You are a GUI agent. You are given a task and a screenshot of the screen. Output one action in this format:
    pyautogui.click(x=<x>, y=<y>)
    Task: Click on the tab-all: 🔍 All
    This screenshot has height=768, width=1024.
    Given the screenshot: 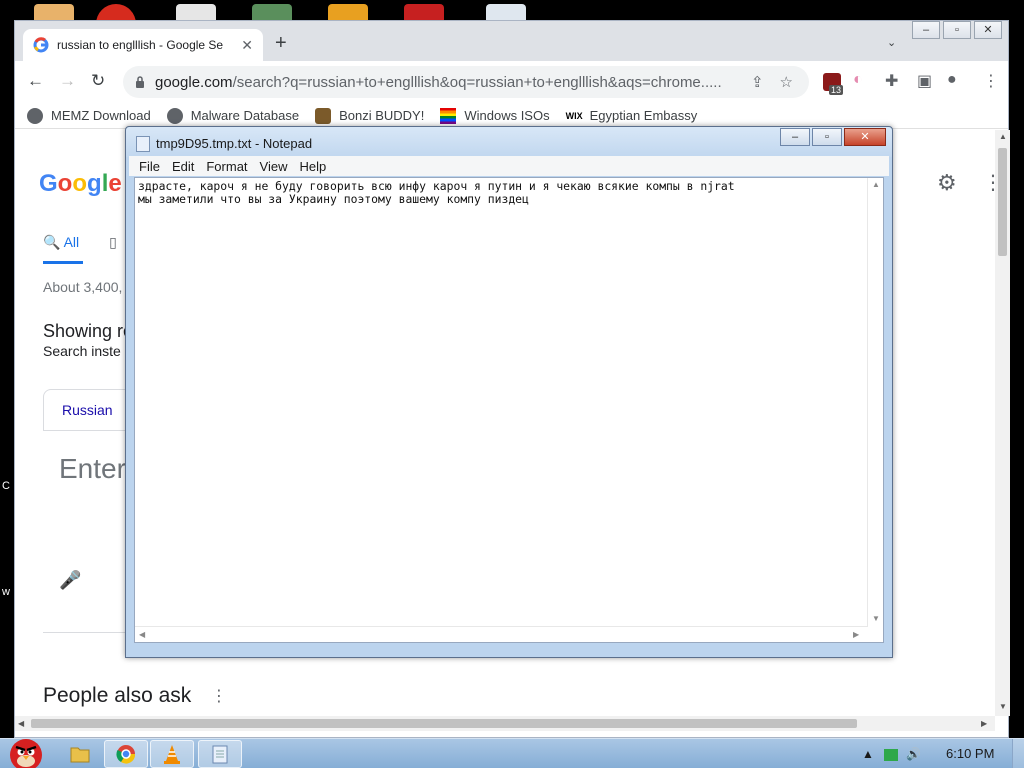 What is the action you would take?
    pyautogui.click(x=63, y=249)
    